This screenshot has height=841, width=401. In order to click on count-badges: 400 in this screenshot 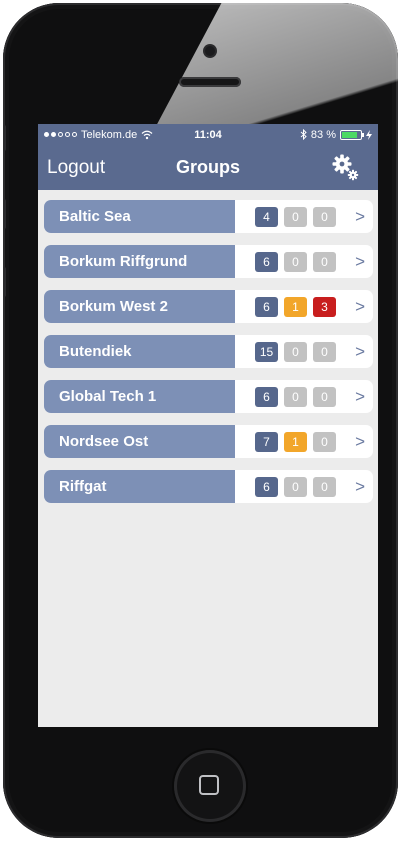, I will do `click(295, 216)`.